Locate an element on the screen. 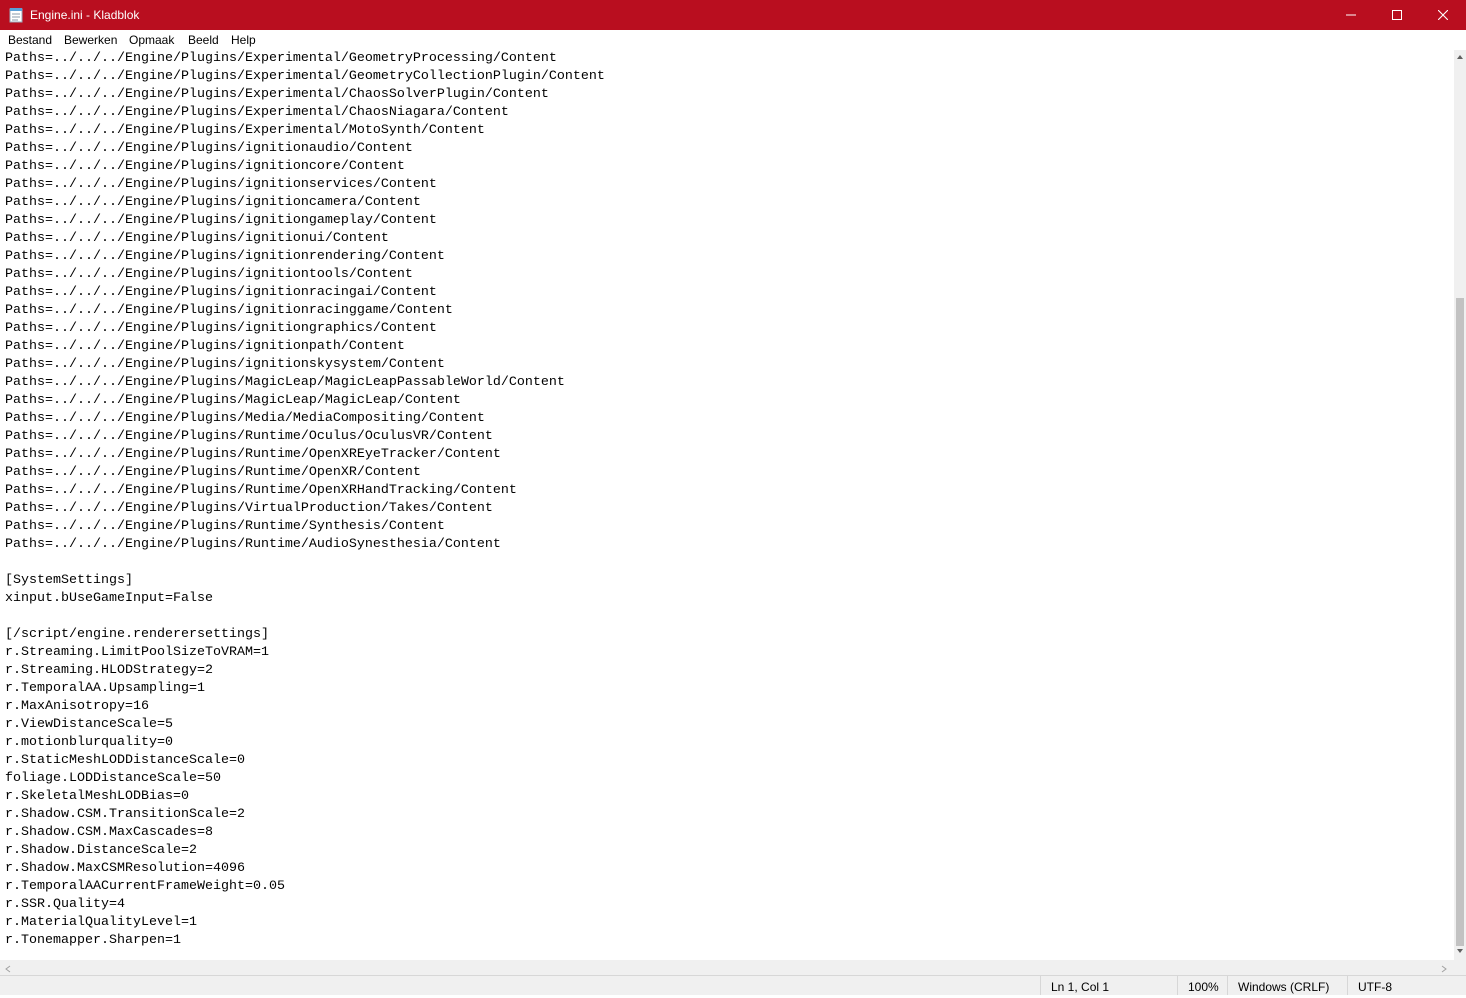 The width and height of the screenshot is (1466, 998). vertical-scrollbar is located at coordinates (1460, 505).